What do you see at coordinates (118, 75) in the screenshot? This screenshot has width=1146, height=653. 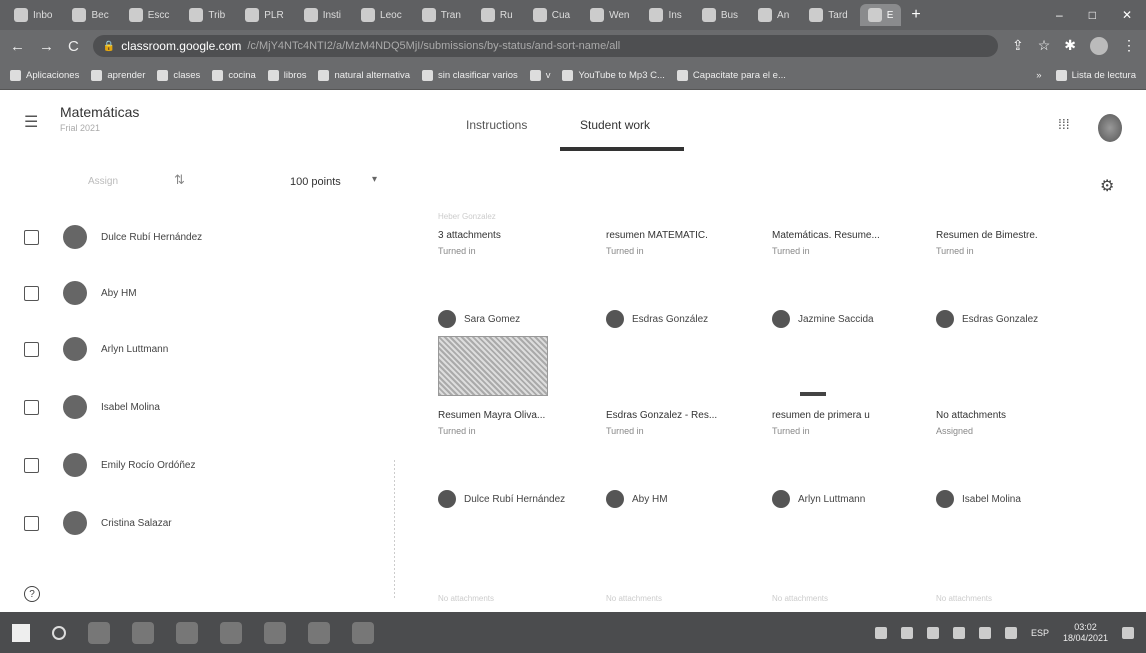 I see `bookmark-item: aprender` at bounding box center [118, 75].